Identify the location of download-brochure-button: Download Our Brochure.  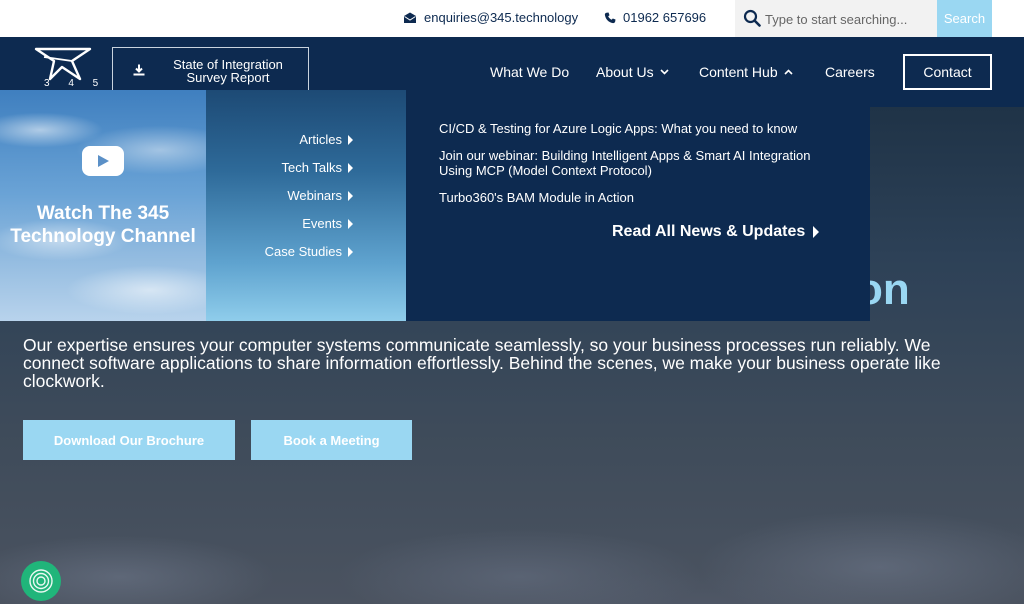
(129, 440).